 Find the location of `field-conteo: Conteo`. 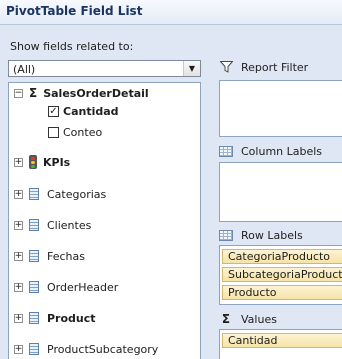

field-conteo: Conteo is located at coordinates (75, 132).